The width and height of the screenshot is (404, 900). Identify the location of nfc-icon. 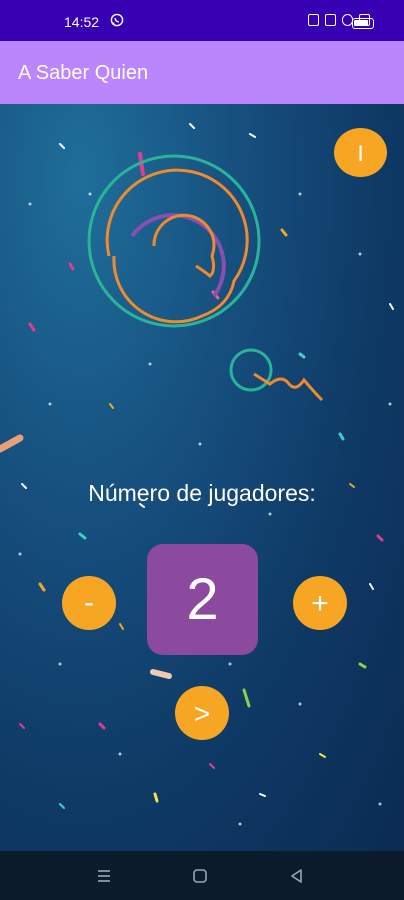
(313, 20).